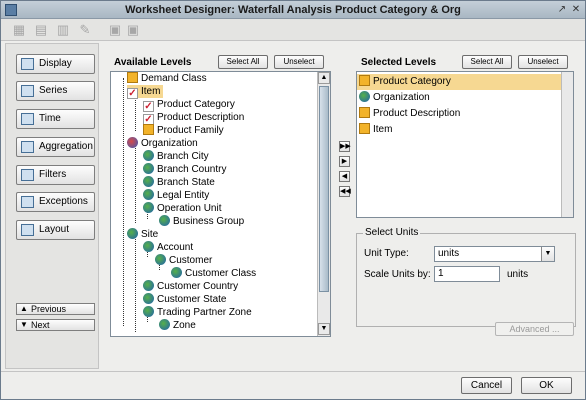 The height and width of the screenshot is (400, 586). What do you see at coordinates (190, 286) in the screenshot?
I see `tree-item: Customer Country` at bounding box center [190, 286].